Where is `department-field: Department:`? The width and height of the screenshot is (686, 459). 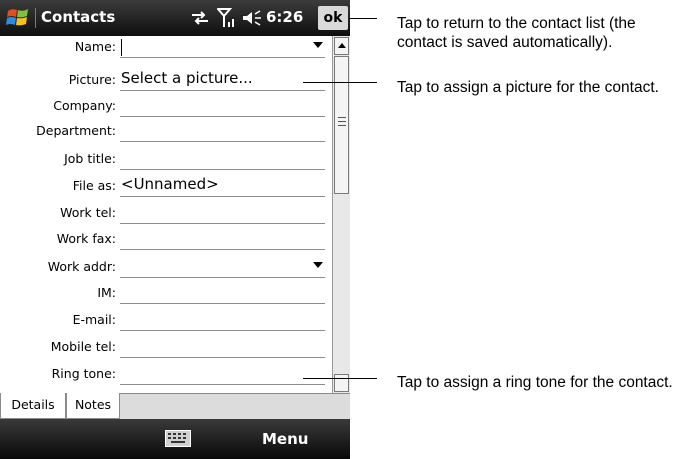 department-field: Department: is located at coordinates (166, 131).